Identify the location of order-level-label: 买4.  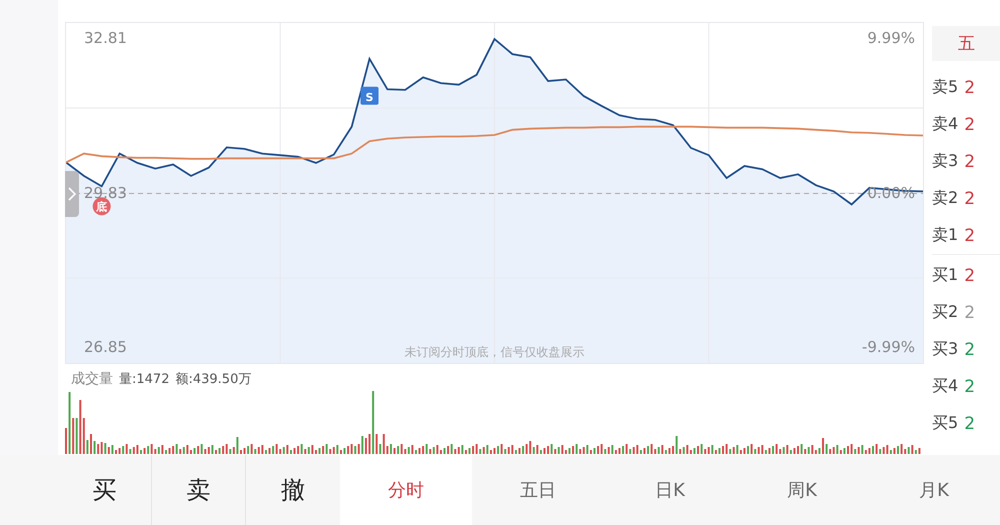
(945, 386).